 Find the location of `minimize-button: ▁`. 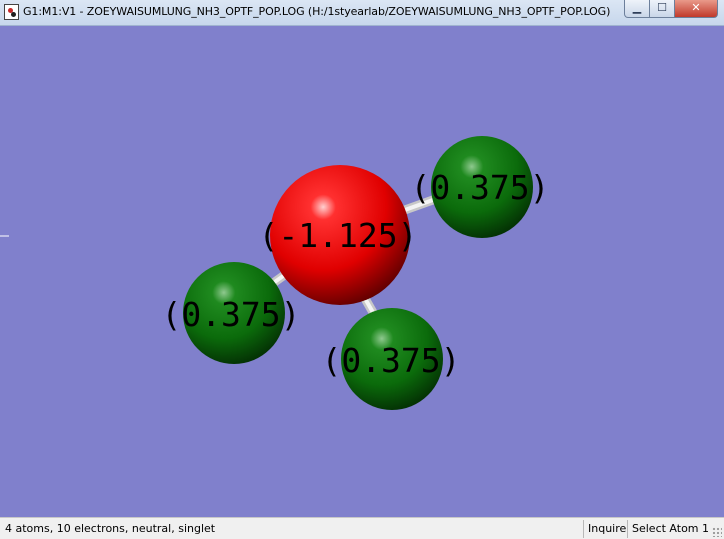

minimize-button: ▁ is located at coordinates (637, 9).